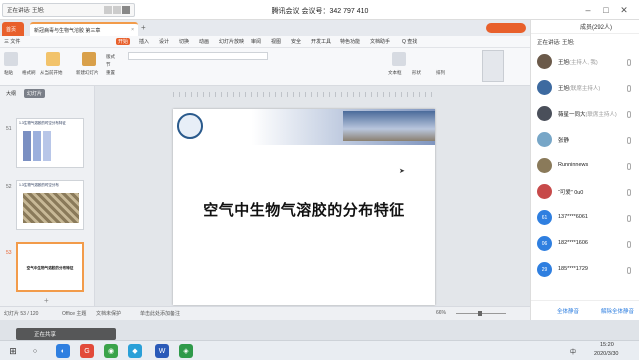  Describe the element at coordinates (296, 41) in the screenshot. I see `menu-security: 安全` at that location.